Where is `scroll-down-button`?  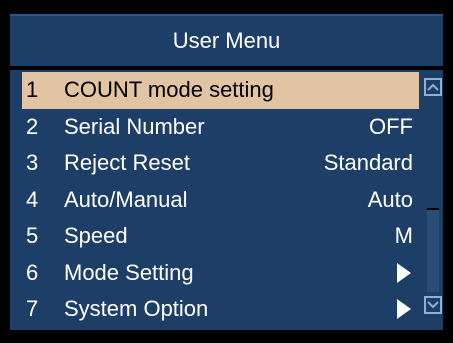
scroll-down-button is located at coordinates (433, 305).